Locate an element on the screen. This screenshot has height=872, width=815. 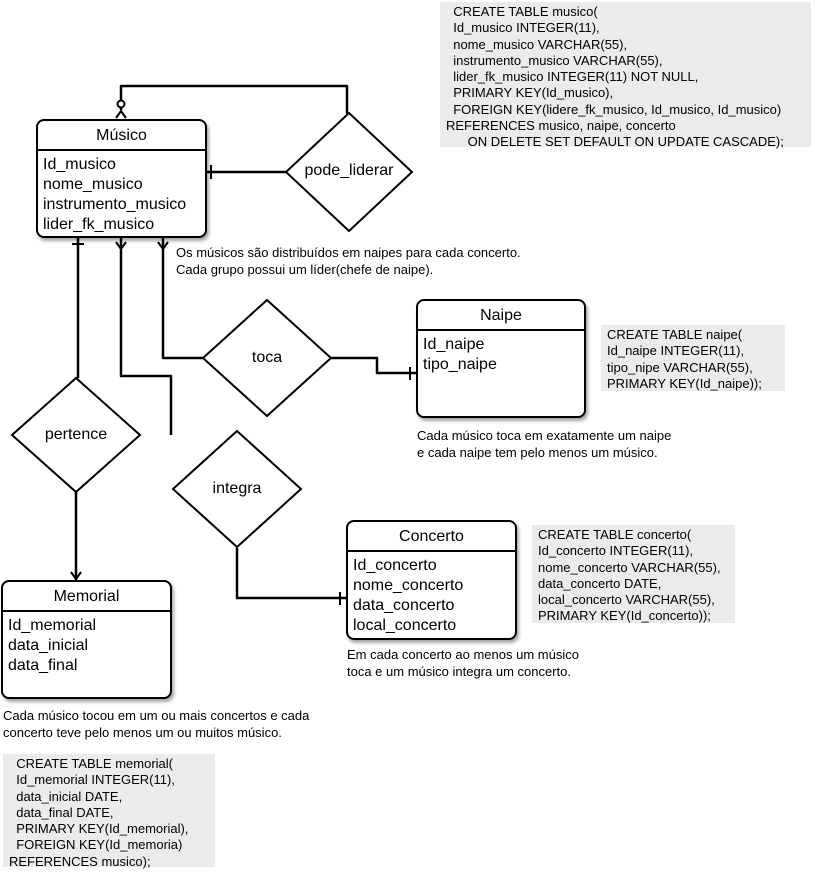
attribute: Id_musico is located at coordinates (79, 164).